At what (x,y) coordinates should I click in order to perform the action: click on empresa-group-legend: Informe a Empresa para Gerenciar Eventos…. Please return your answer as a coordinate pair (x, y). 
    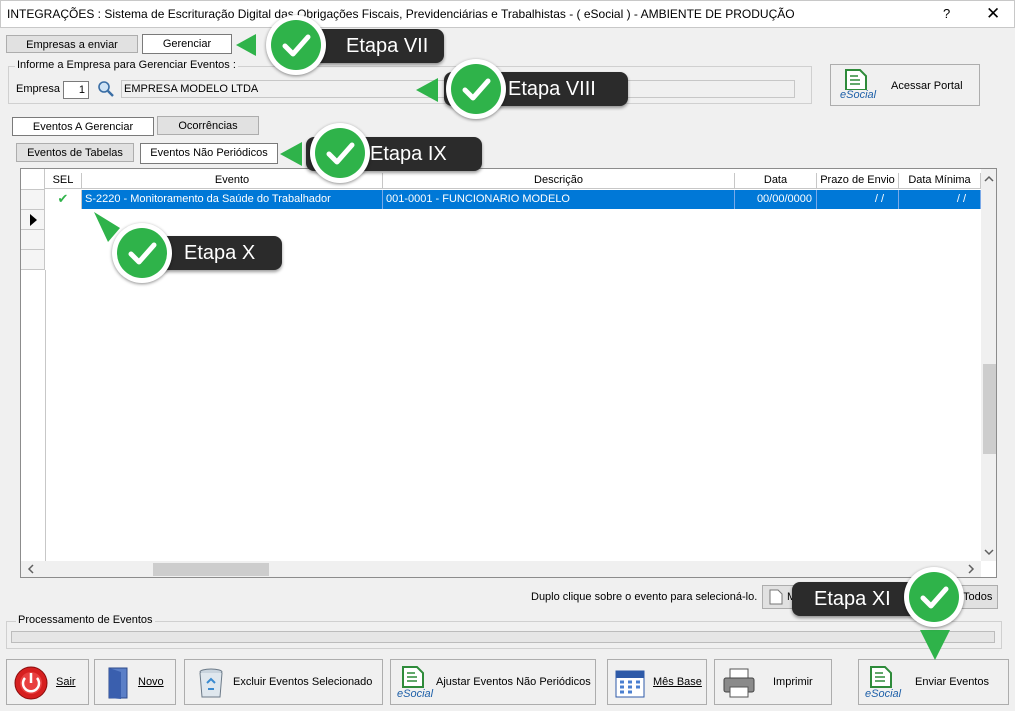
    Looking at the image, I should click on (126, 65).